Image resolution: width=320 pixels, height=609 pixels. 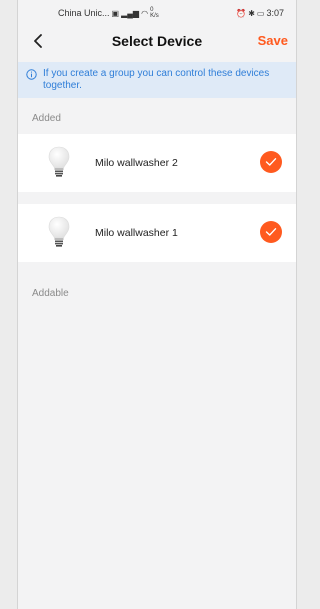 I want to click on nav-bar: Select Device Save, so click(x=157, y=41).